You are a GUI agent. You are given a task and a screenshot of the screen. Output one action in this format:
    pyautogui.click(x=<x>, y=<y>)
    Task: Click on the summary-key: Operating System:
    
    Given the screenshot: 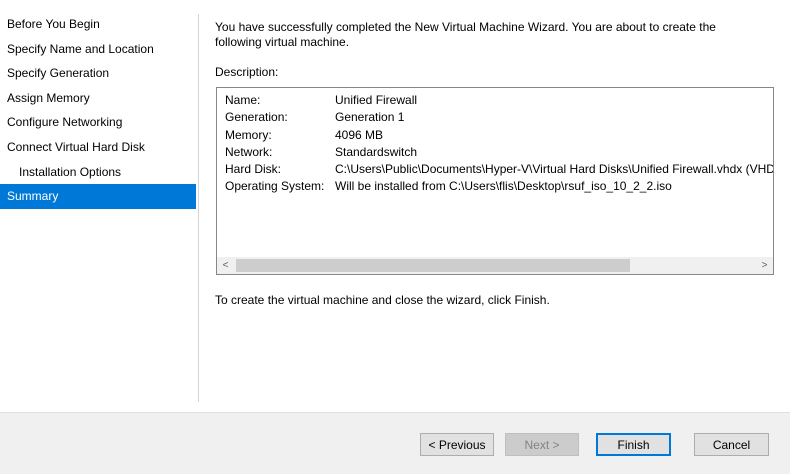 What is the action you would take?
    pyautogui.click(x=275, y=186)
    